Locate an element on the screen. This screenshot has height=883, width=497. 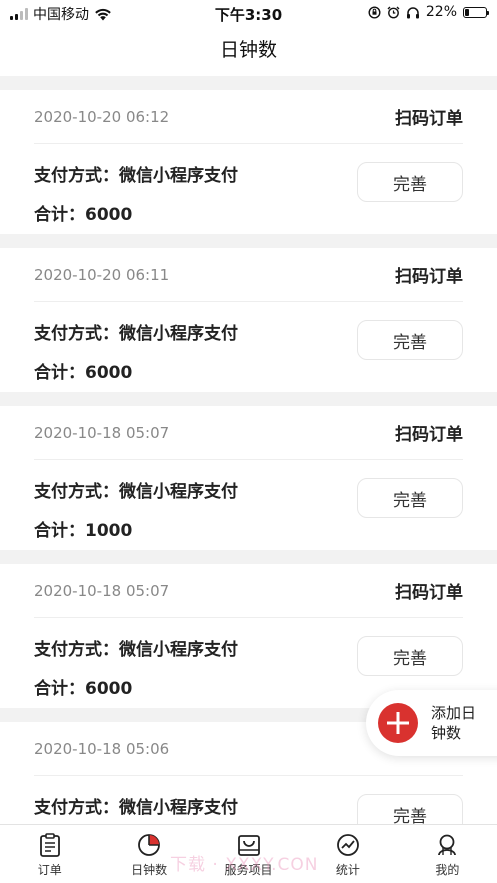
order-card-header: 2020-10-20 06:12 扫码订单 is located at coordinates (248, 117).